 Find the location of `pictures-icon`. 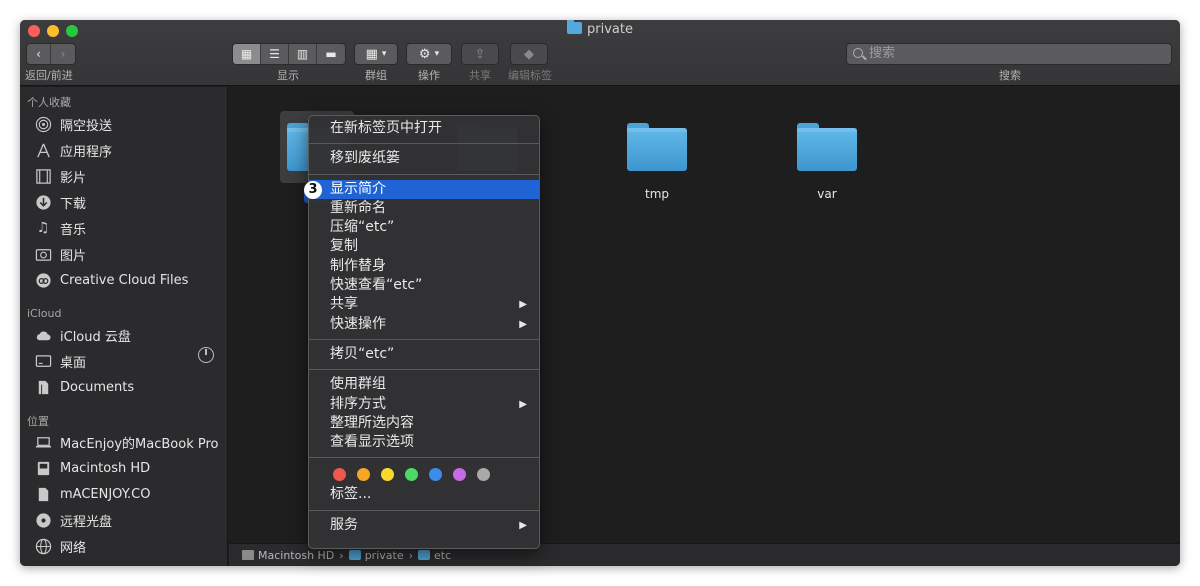

pictures-icon is located at coordinates (43, 254).